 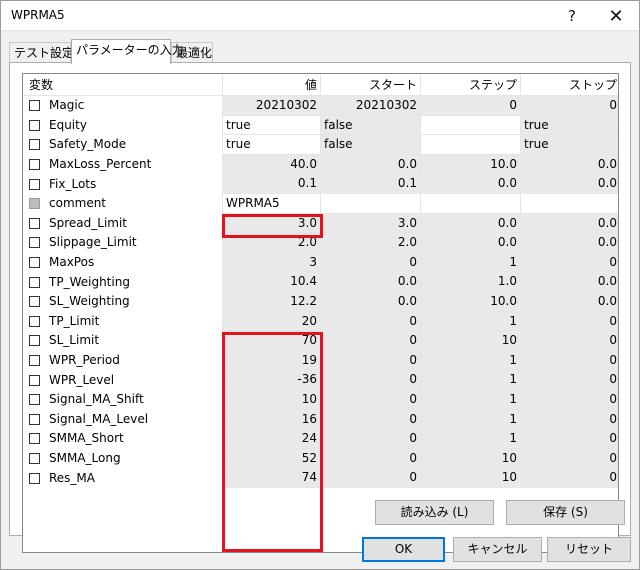 I want to click on value-cell: -36, so click(x=272, y=380).